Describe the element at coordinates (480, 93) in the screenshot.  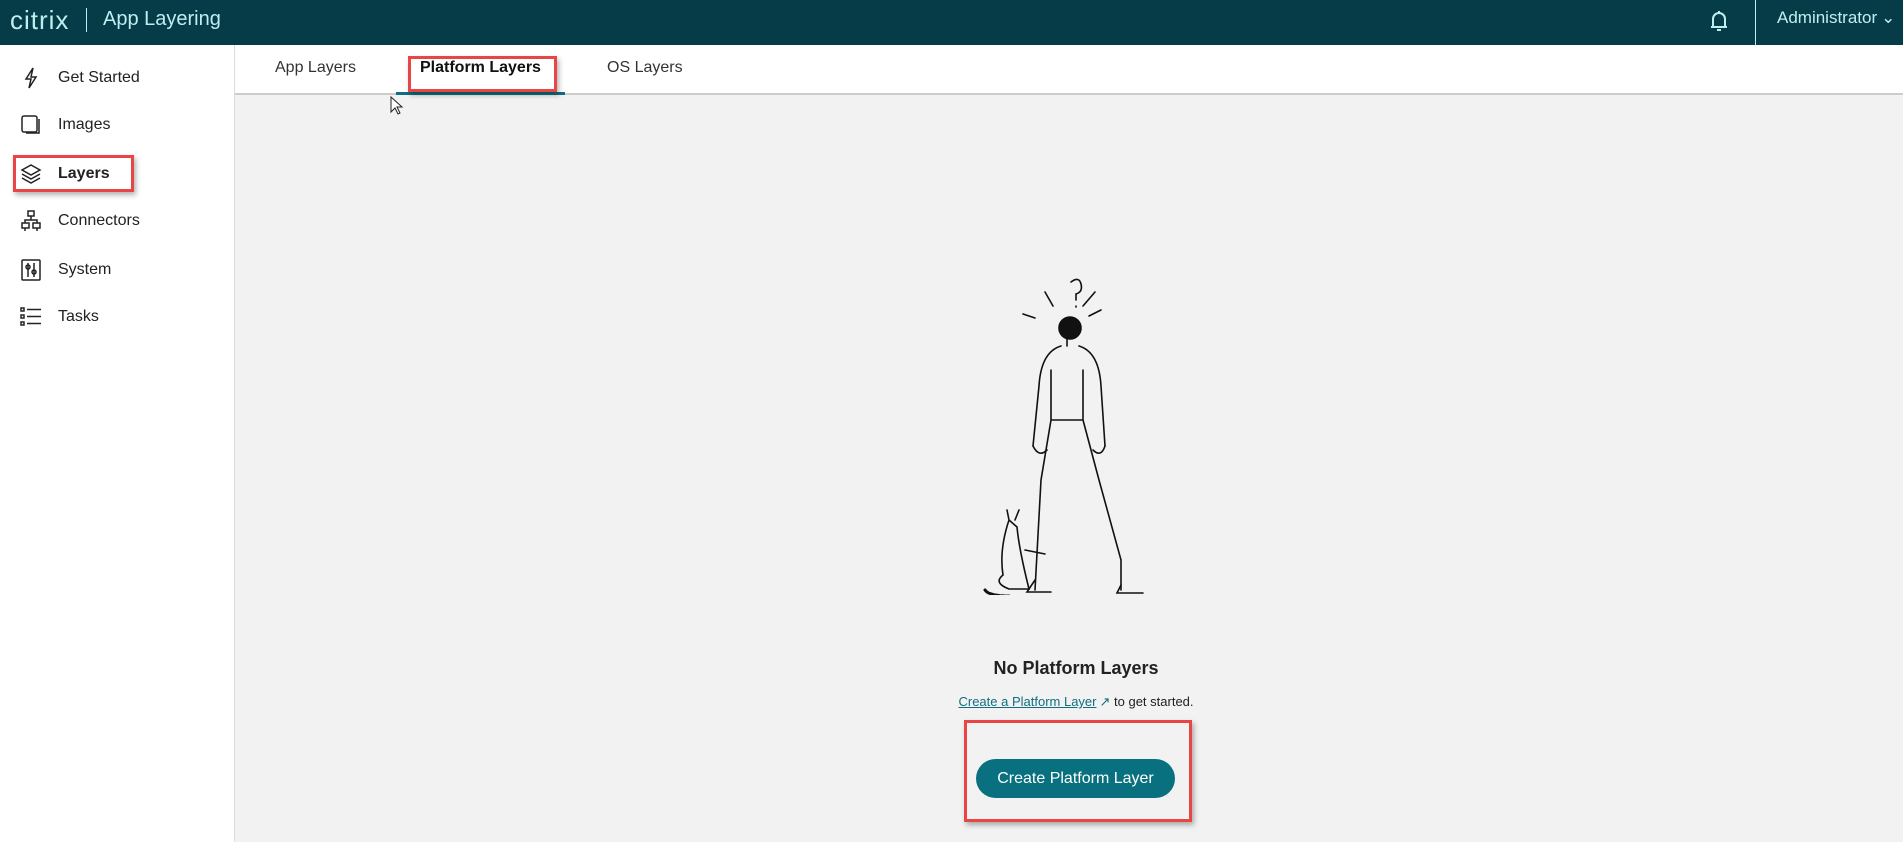
I see `active-tab-indicator` at that location.